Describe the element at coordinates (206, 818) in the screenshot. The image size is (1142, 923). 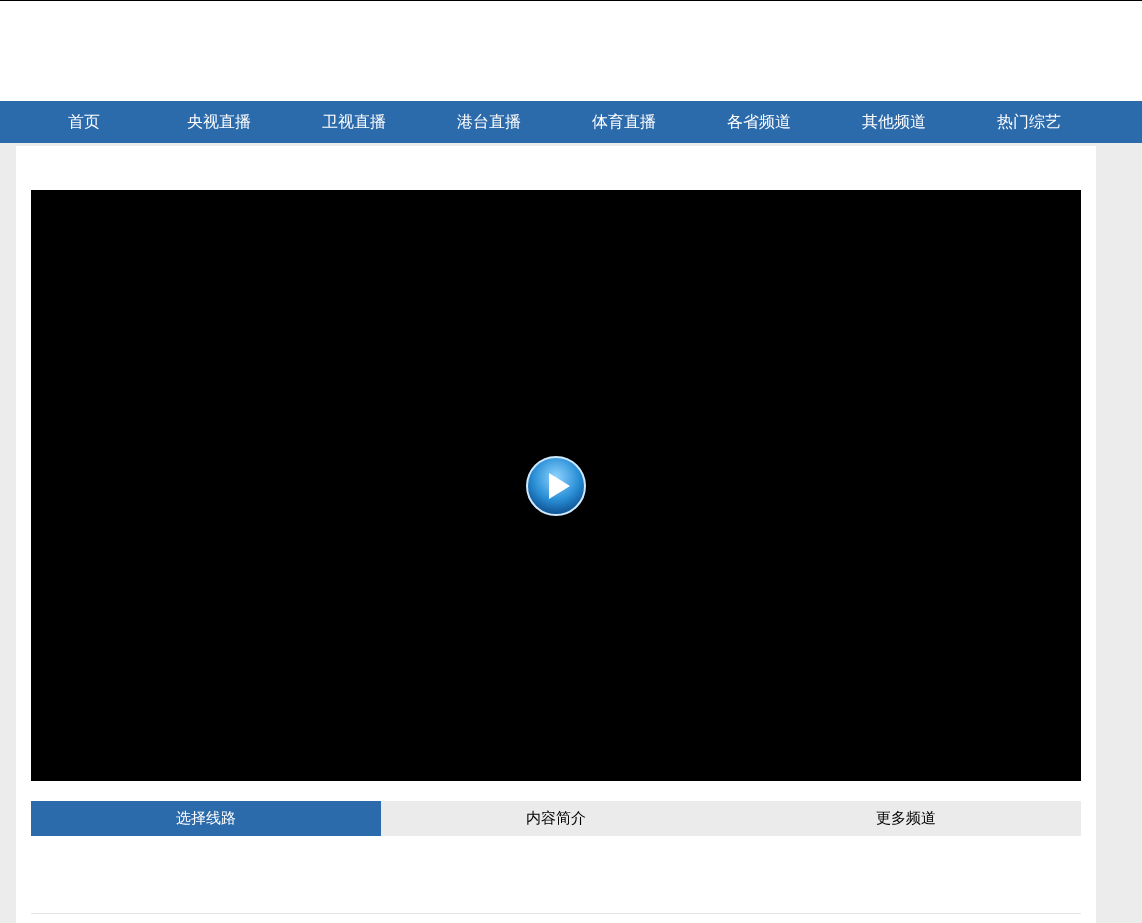
I see `tab: 选择线路` at that location.